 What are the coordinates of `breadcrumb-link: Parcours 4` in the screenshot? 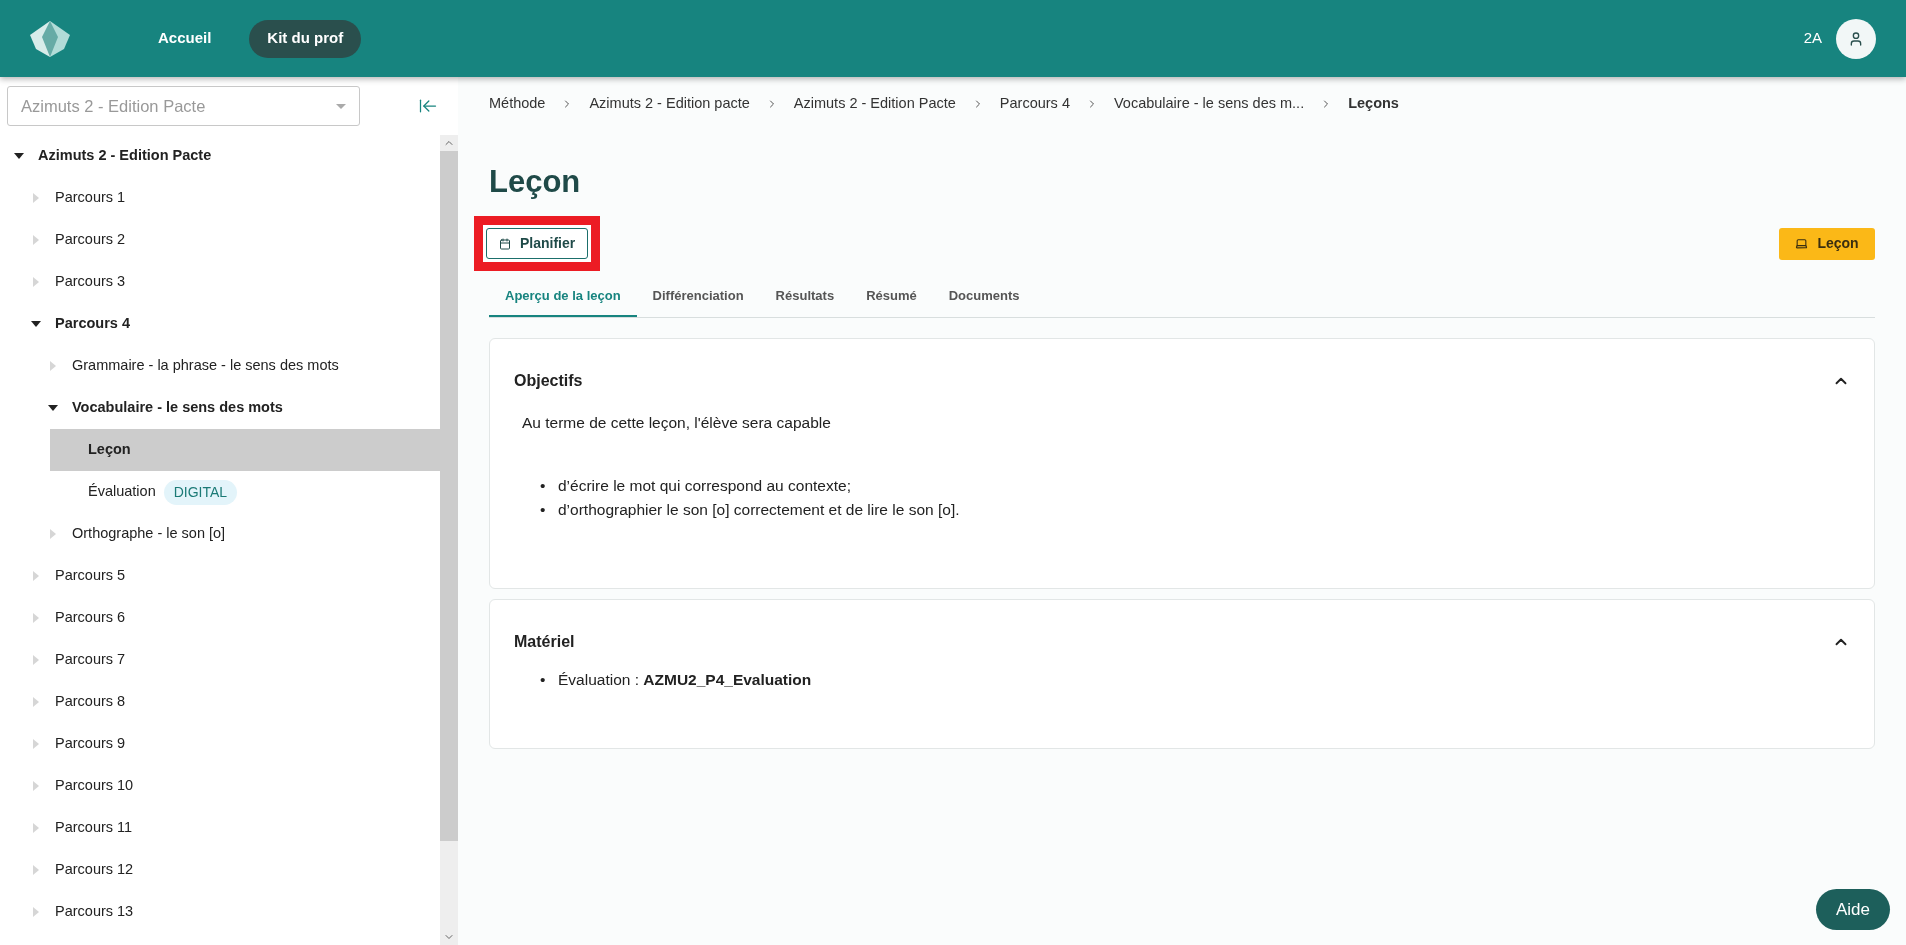 It's located at (1034, 104).